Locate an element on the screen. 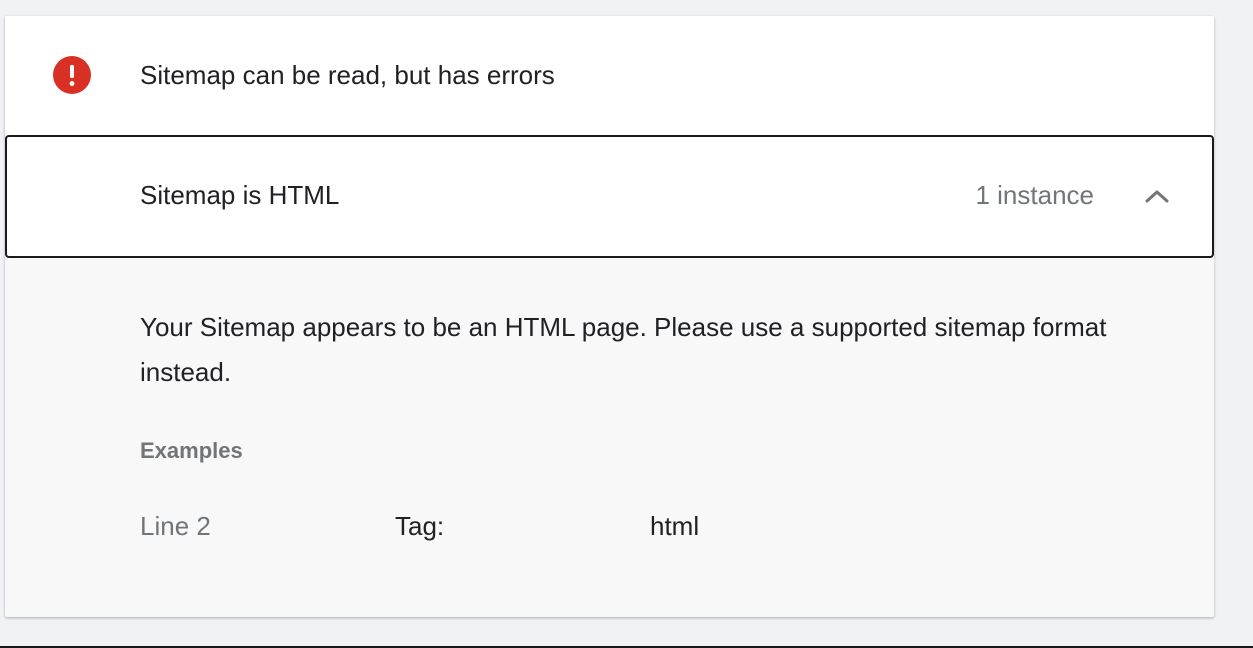  status-text: Sitemap can be read, but has errors is located at coordinates (347, 75).